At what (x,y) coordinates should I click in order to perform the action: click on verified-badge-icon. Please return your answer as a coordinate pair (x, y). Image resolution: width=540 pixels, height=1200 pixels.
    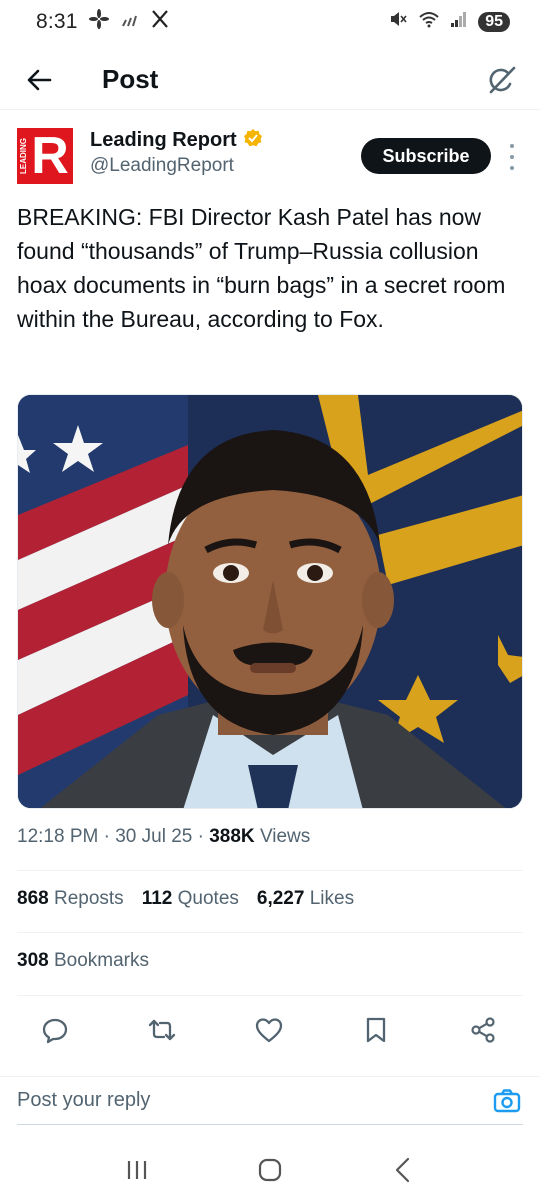
    Looking at the image, I should click on (253, 140).